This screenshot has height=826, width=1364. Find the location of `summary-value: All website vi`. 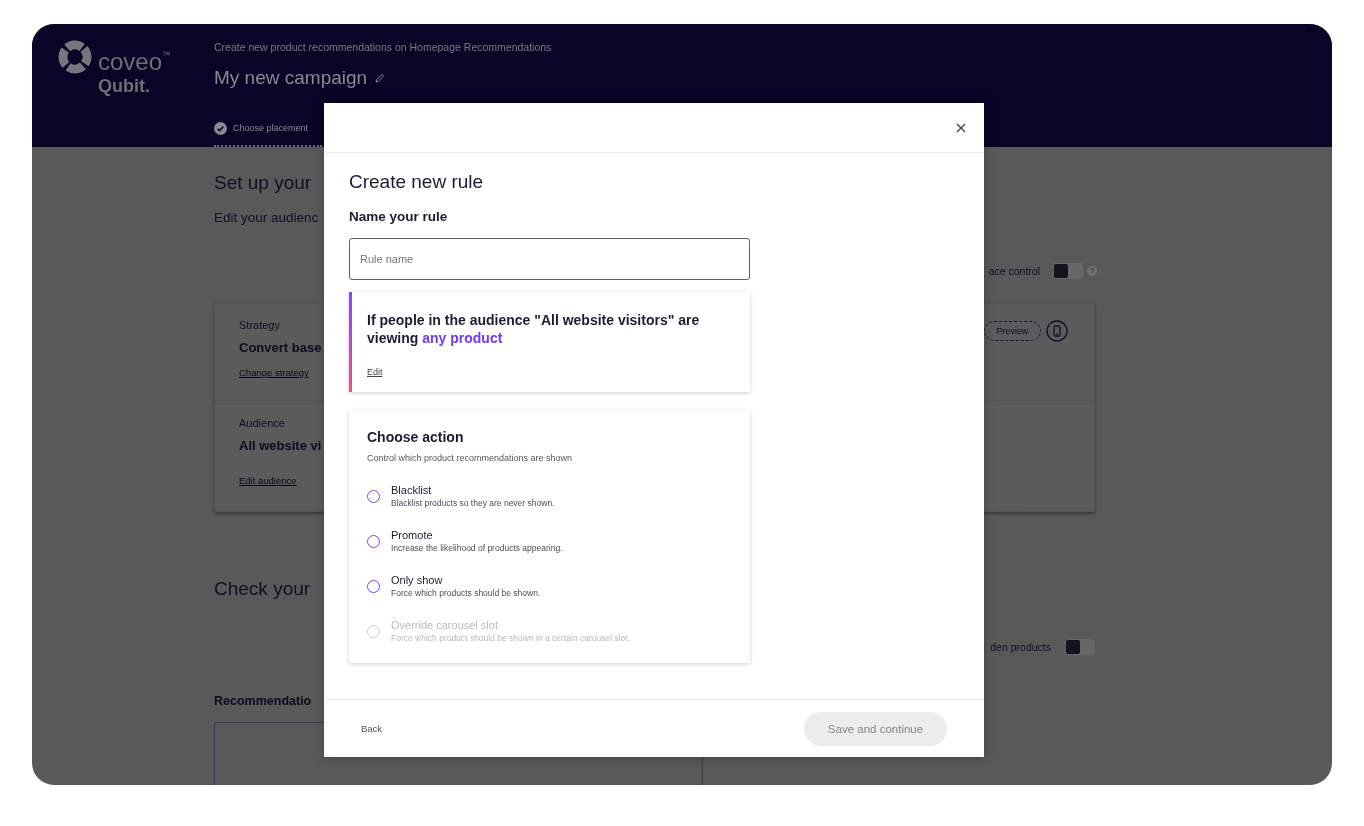

summary-value: All website vi is located at coordinates (280, 446).